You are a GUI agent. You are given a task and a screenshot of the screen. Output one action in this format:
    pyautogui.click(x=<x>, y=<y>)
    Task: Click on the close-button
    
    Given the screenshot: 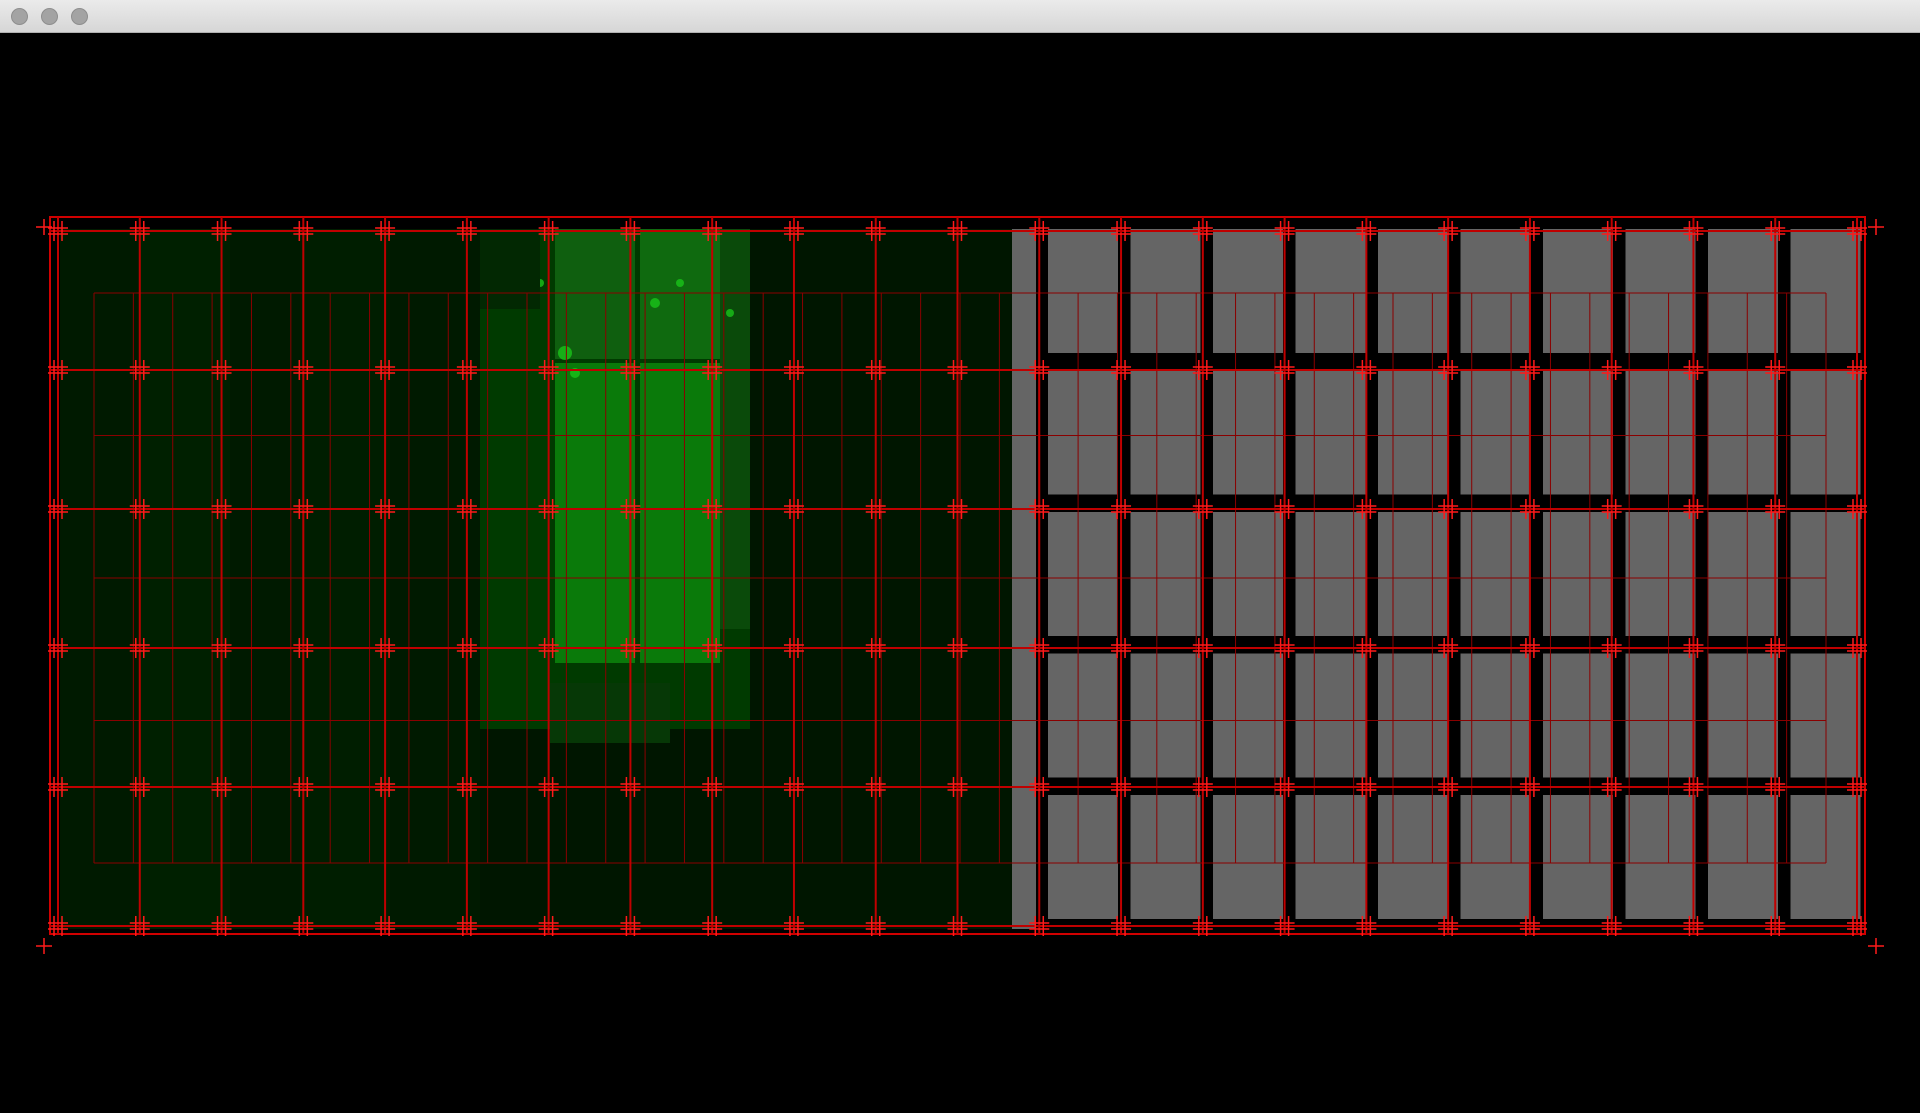 What is the action you would take?
    pyautogui.click(x=19, y=16)
    